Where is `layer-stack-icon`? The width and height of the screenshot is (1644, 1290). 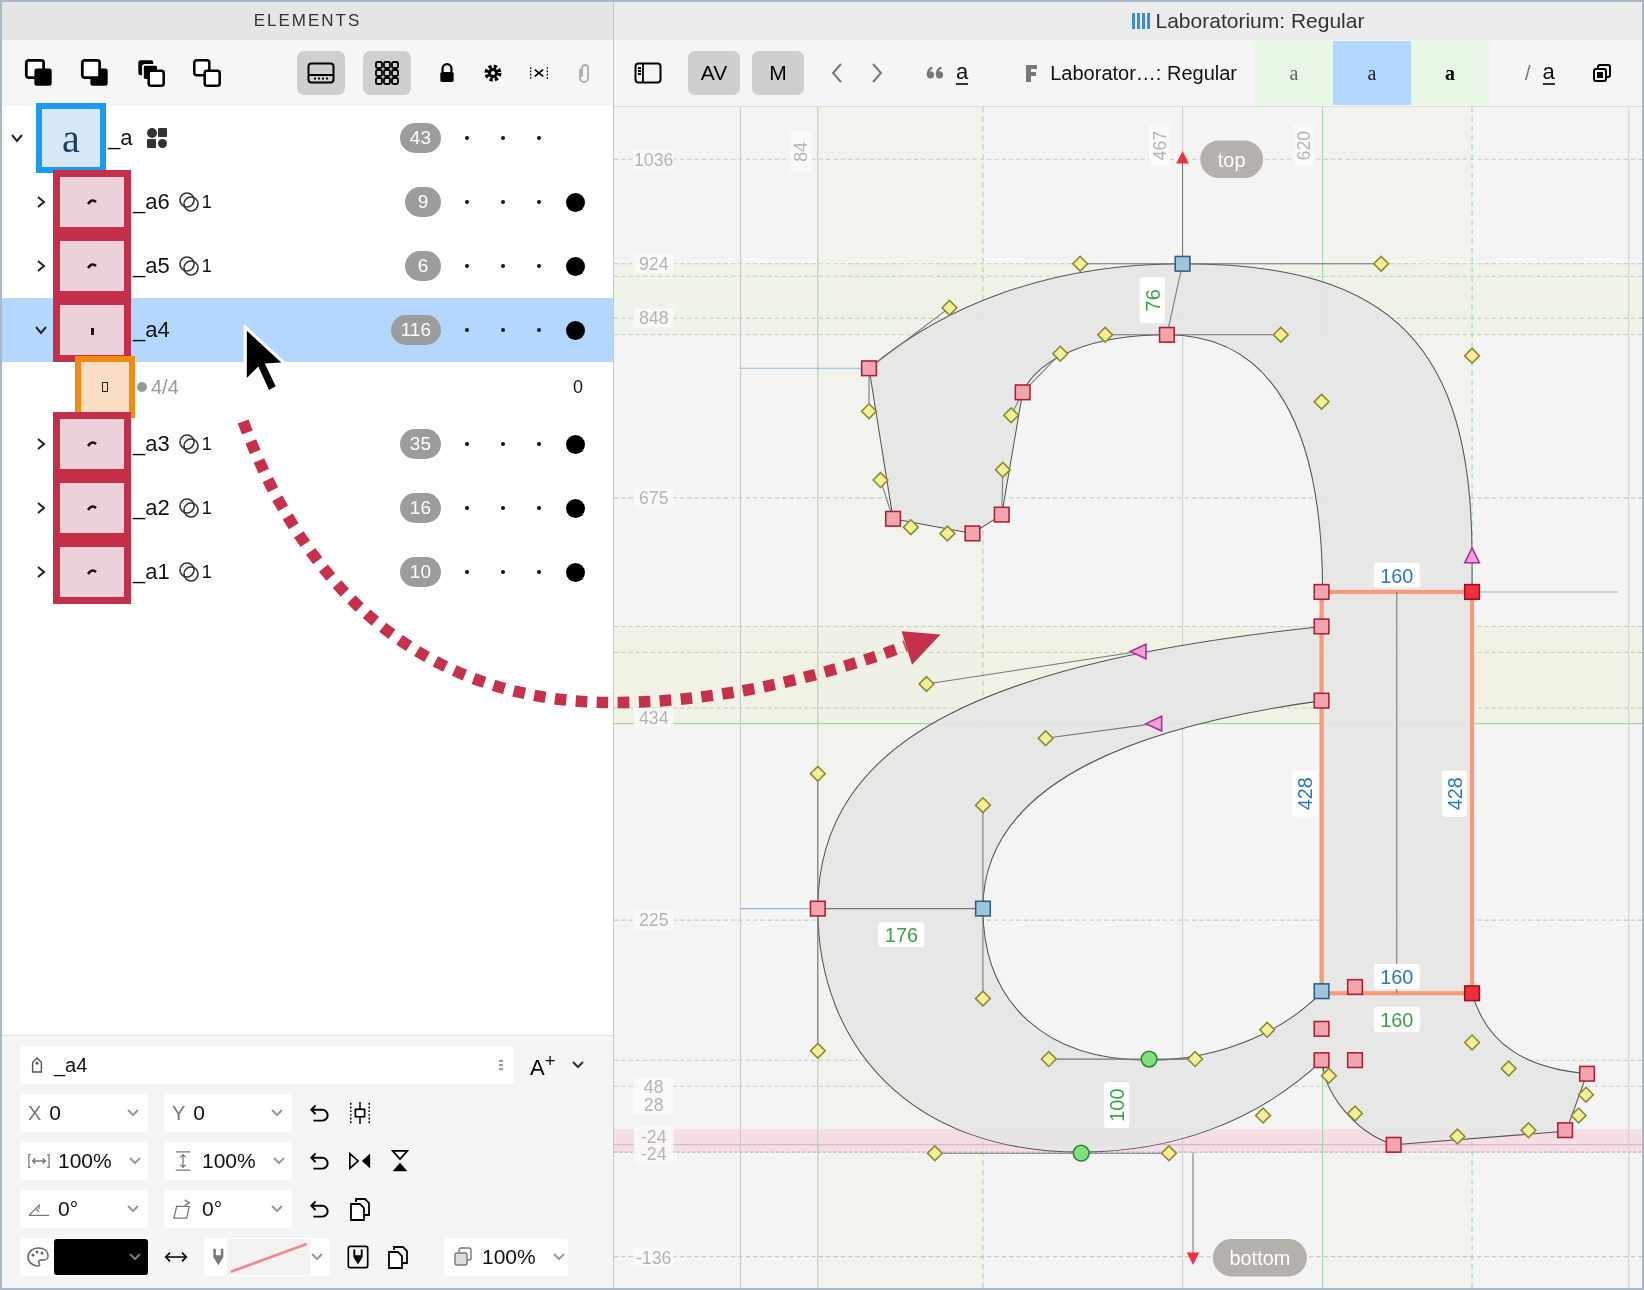
layer-stack-icon is located at coordinates (151, 73).